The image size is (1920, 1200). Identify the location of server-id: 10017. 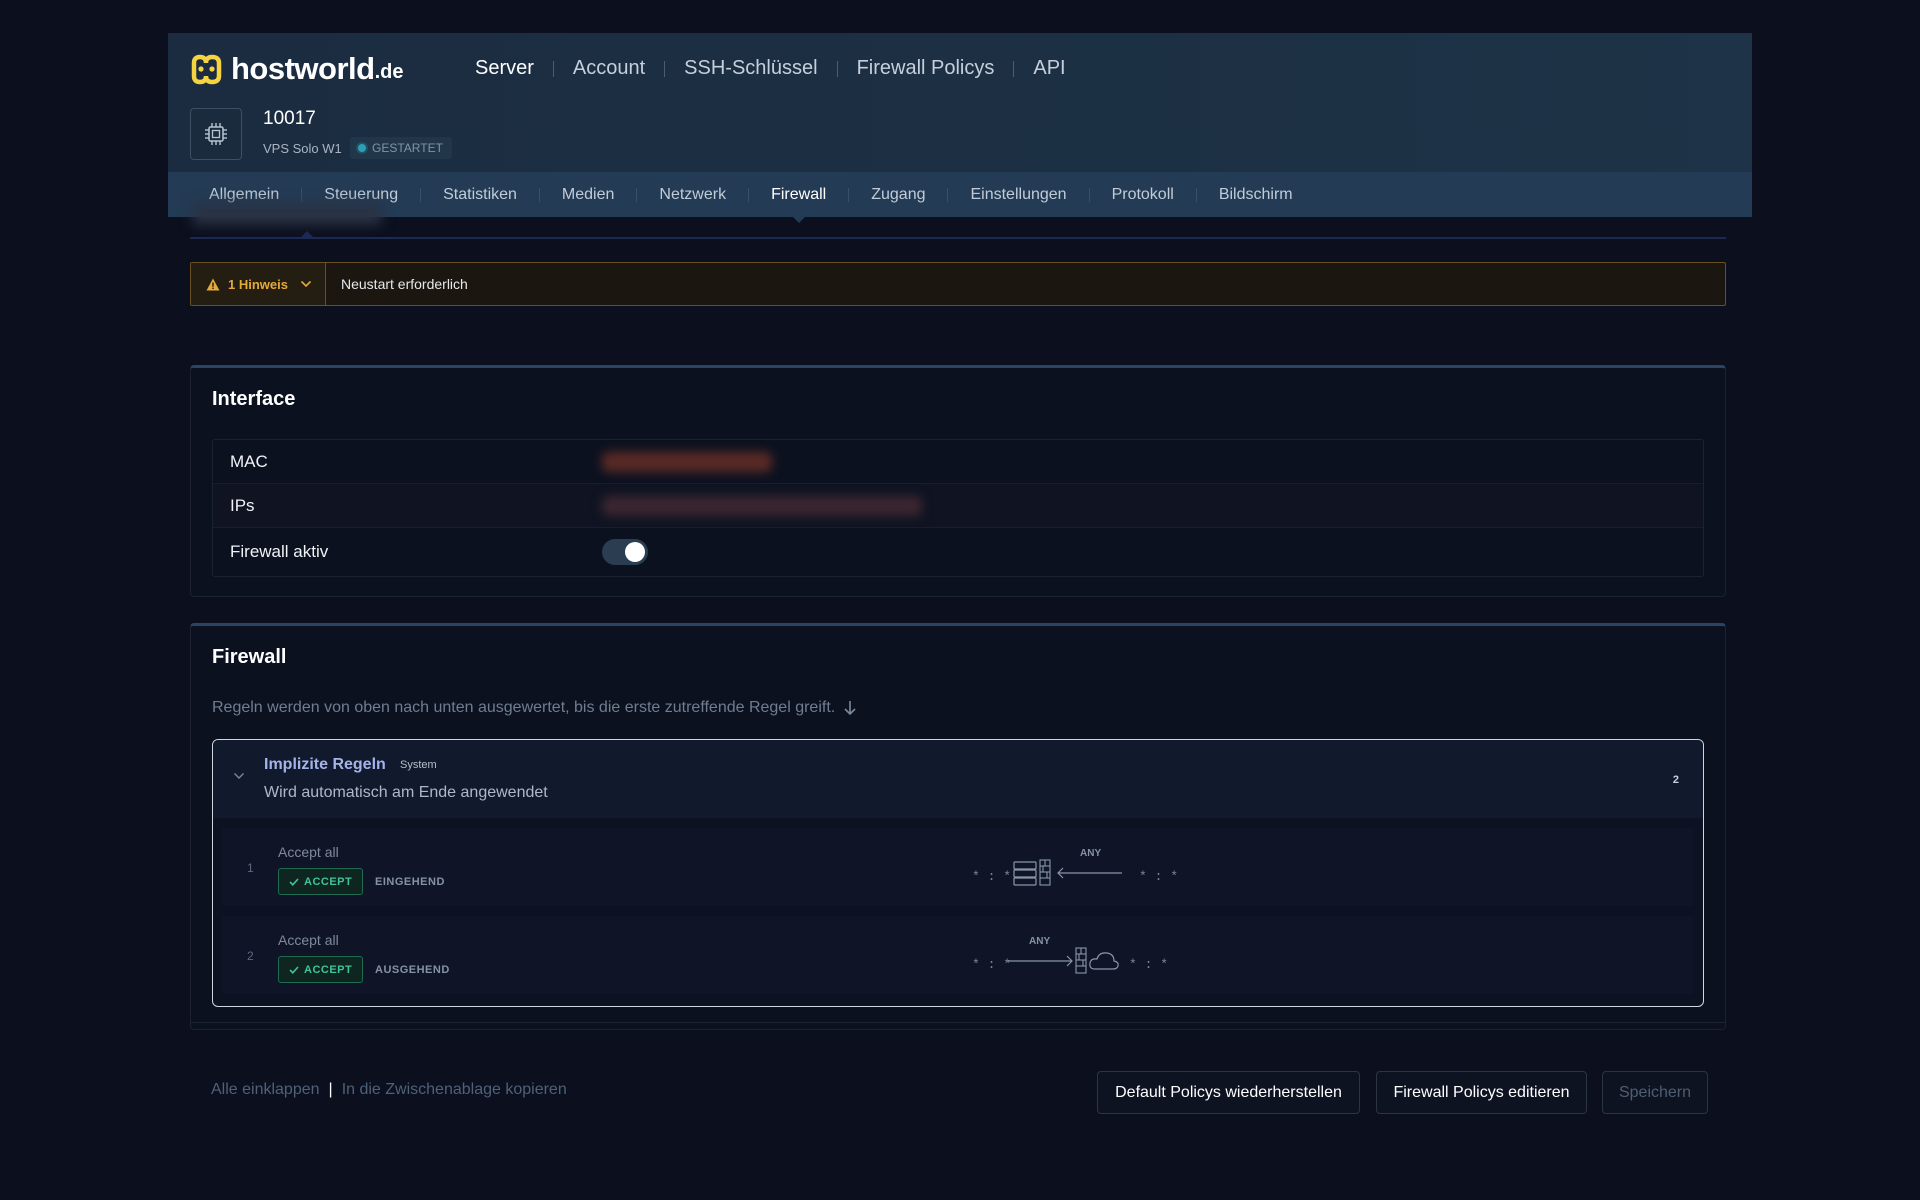
(289, 118).